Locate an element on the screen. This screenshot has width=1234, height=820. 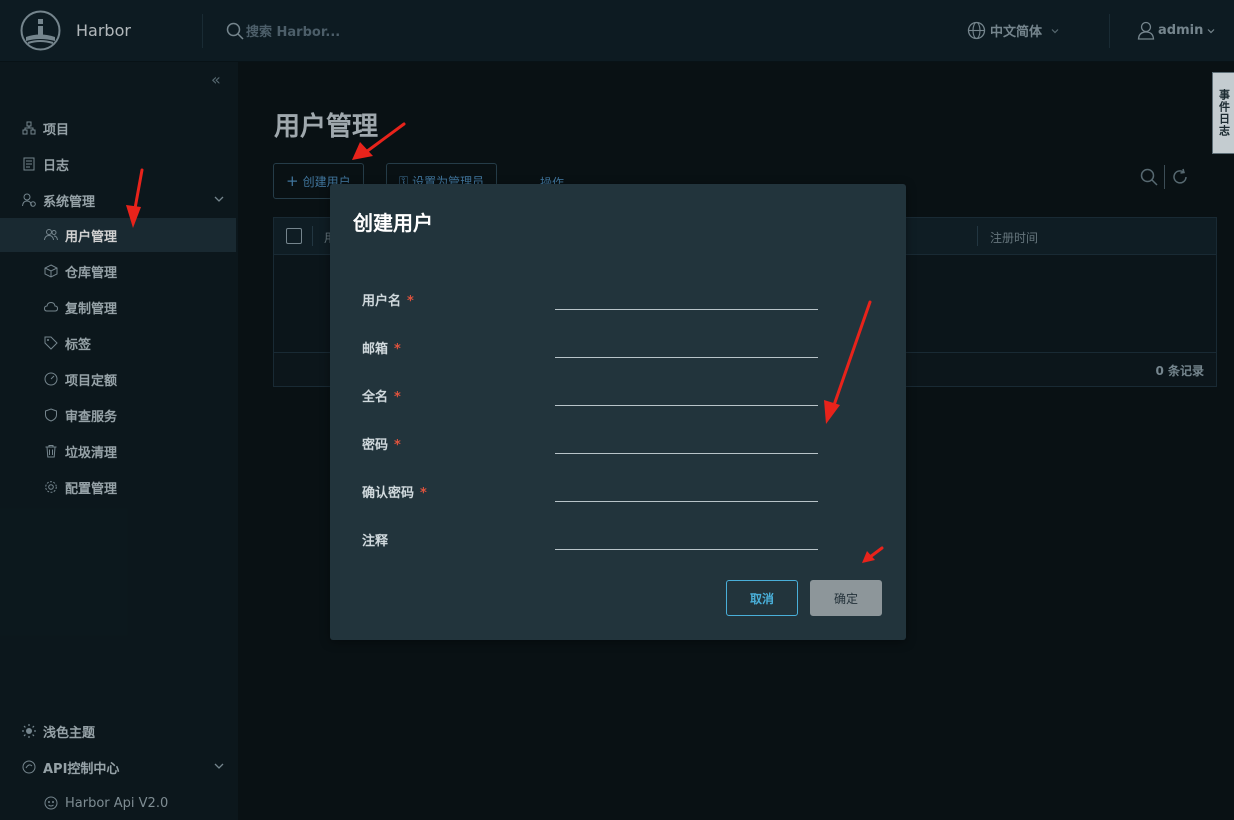
password-input is located at coordinates (686, 441).